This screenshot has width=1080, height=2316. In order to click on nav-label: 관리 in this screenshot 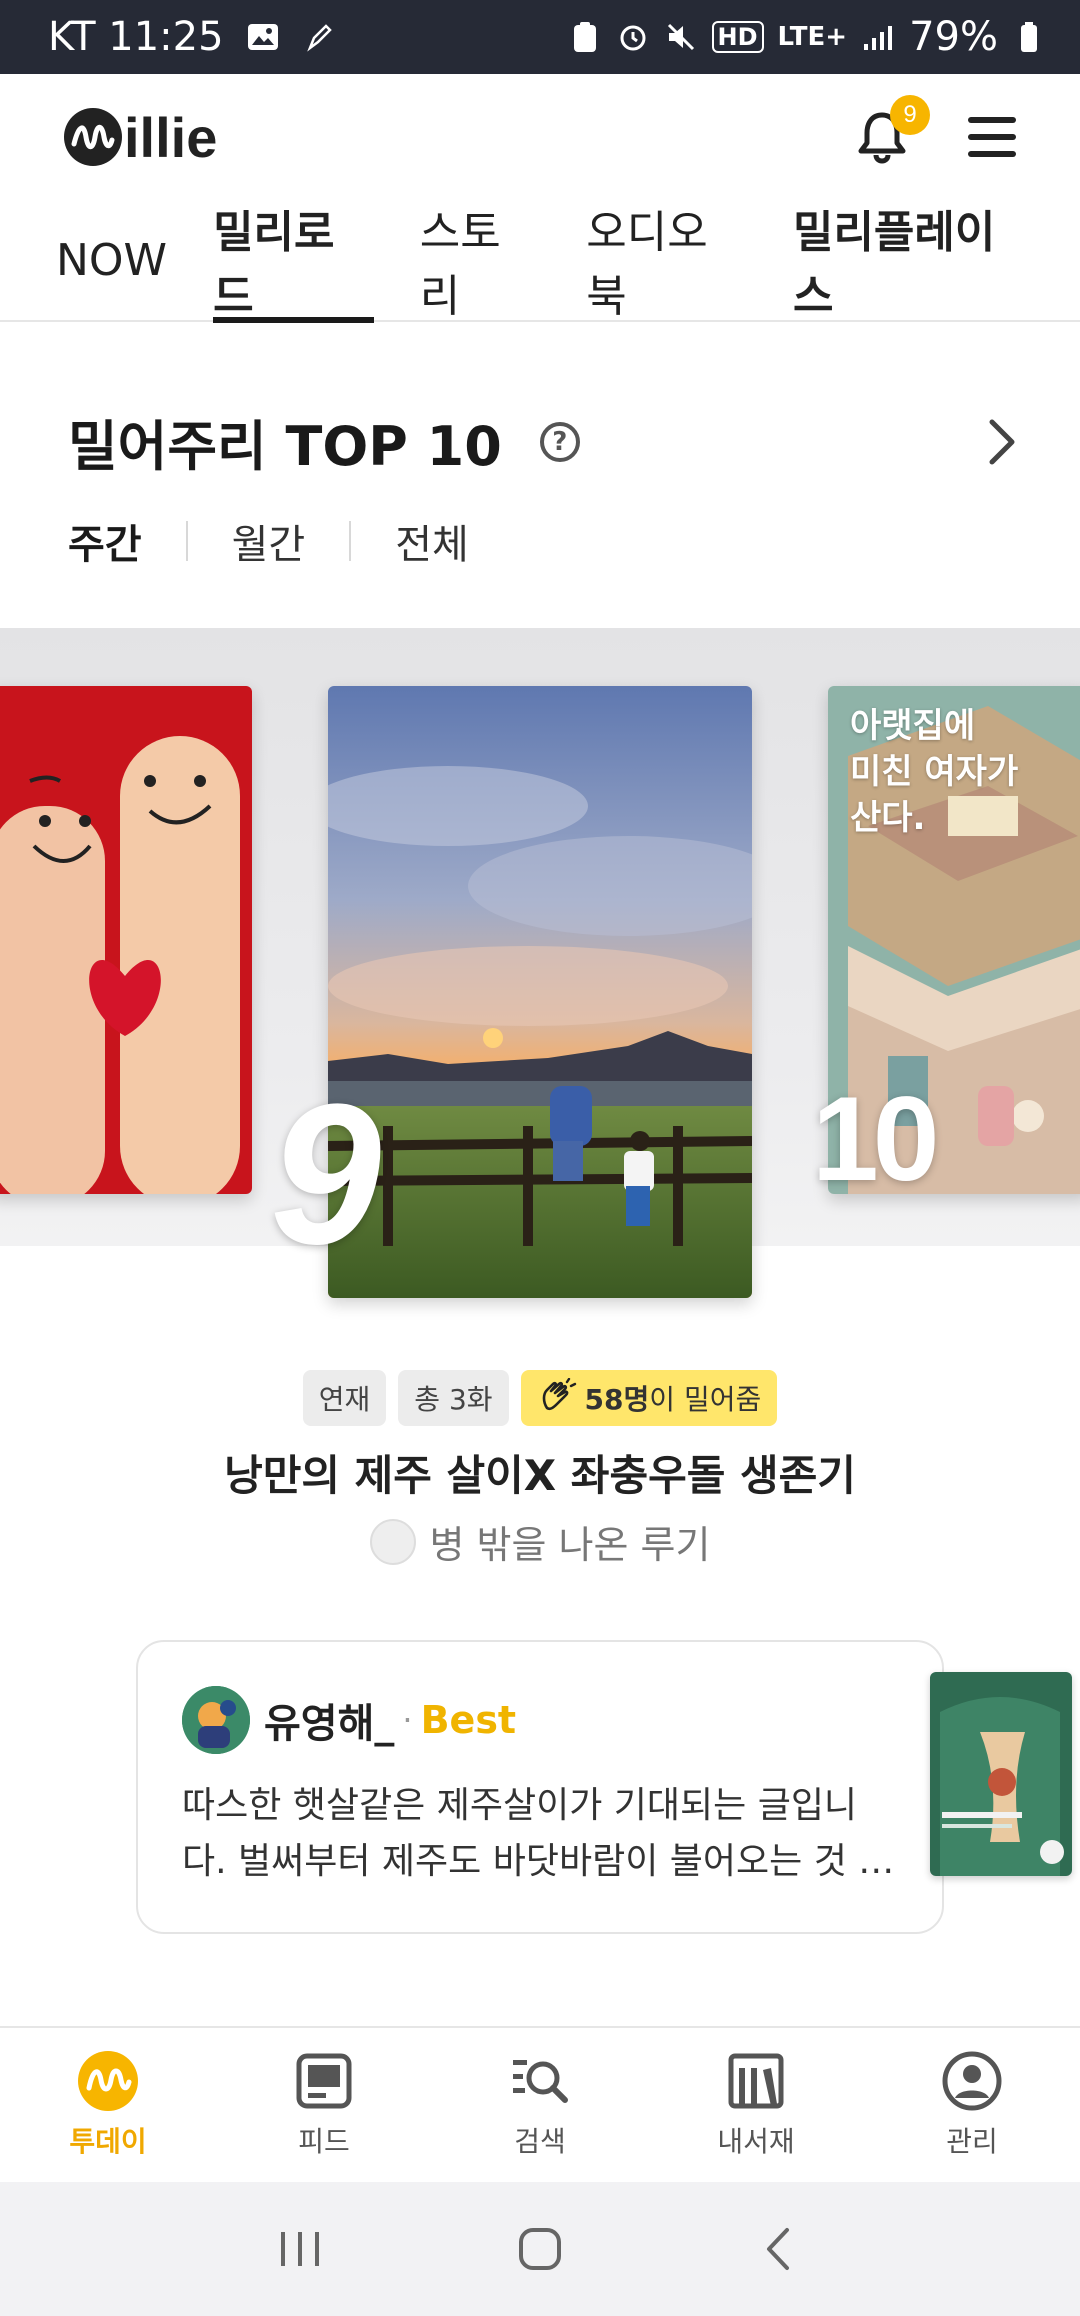, I will do `click(972, 2141)`.